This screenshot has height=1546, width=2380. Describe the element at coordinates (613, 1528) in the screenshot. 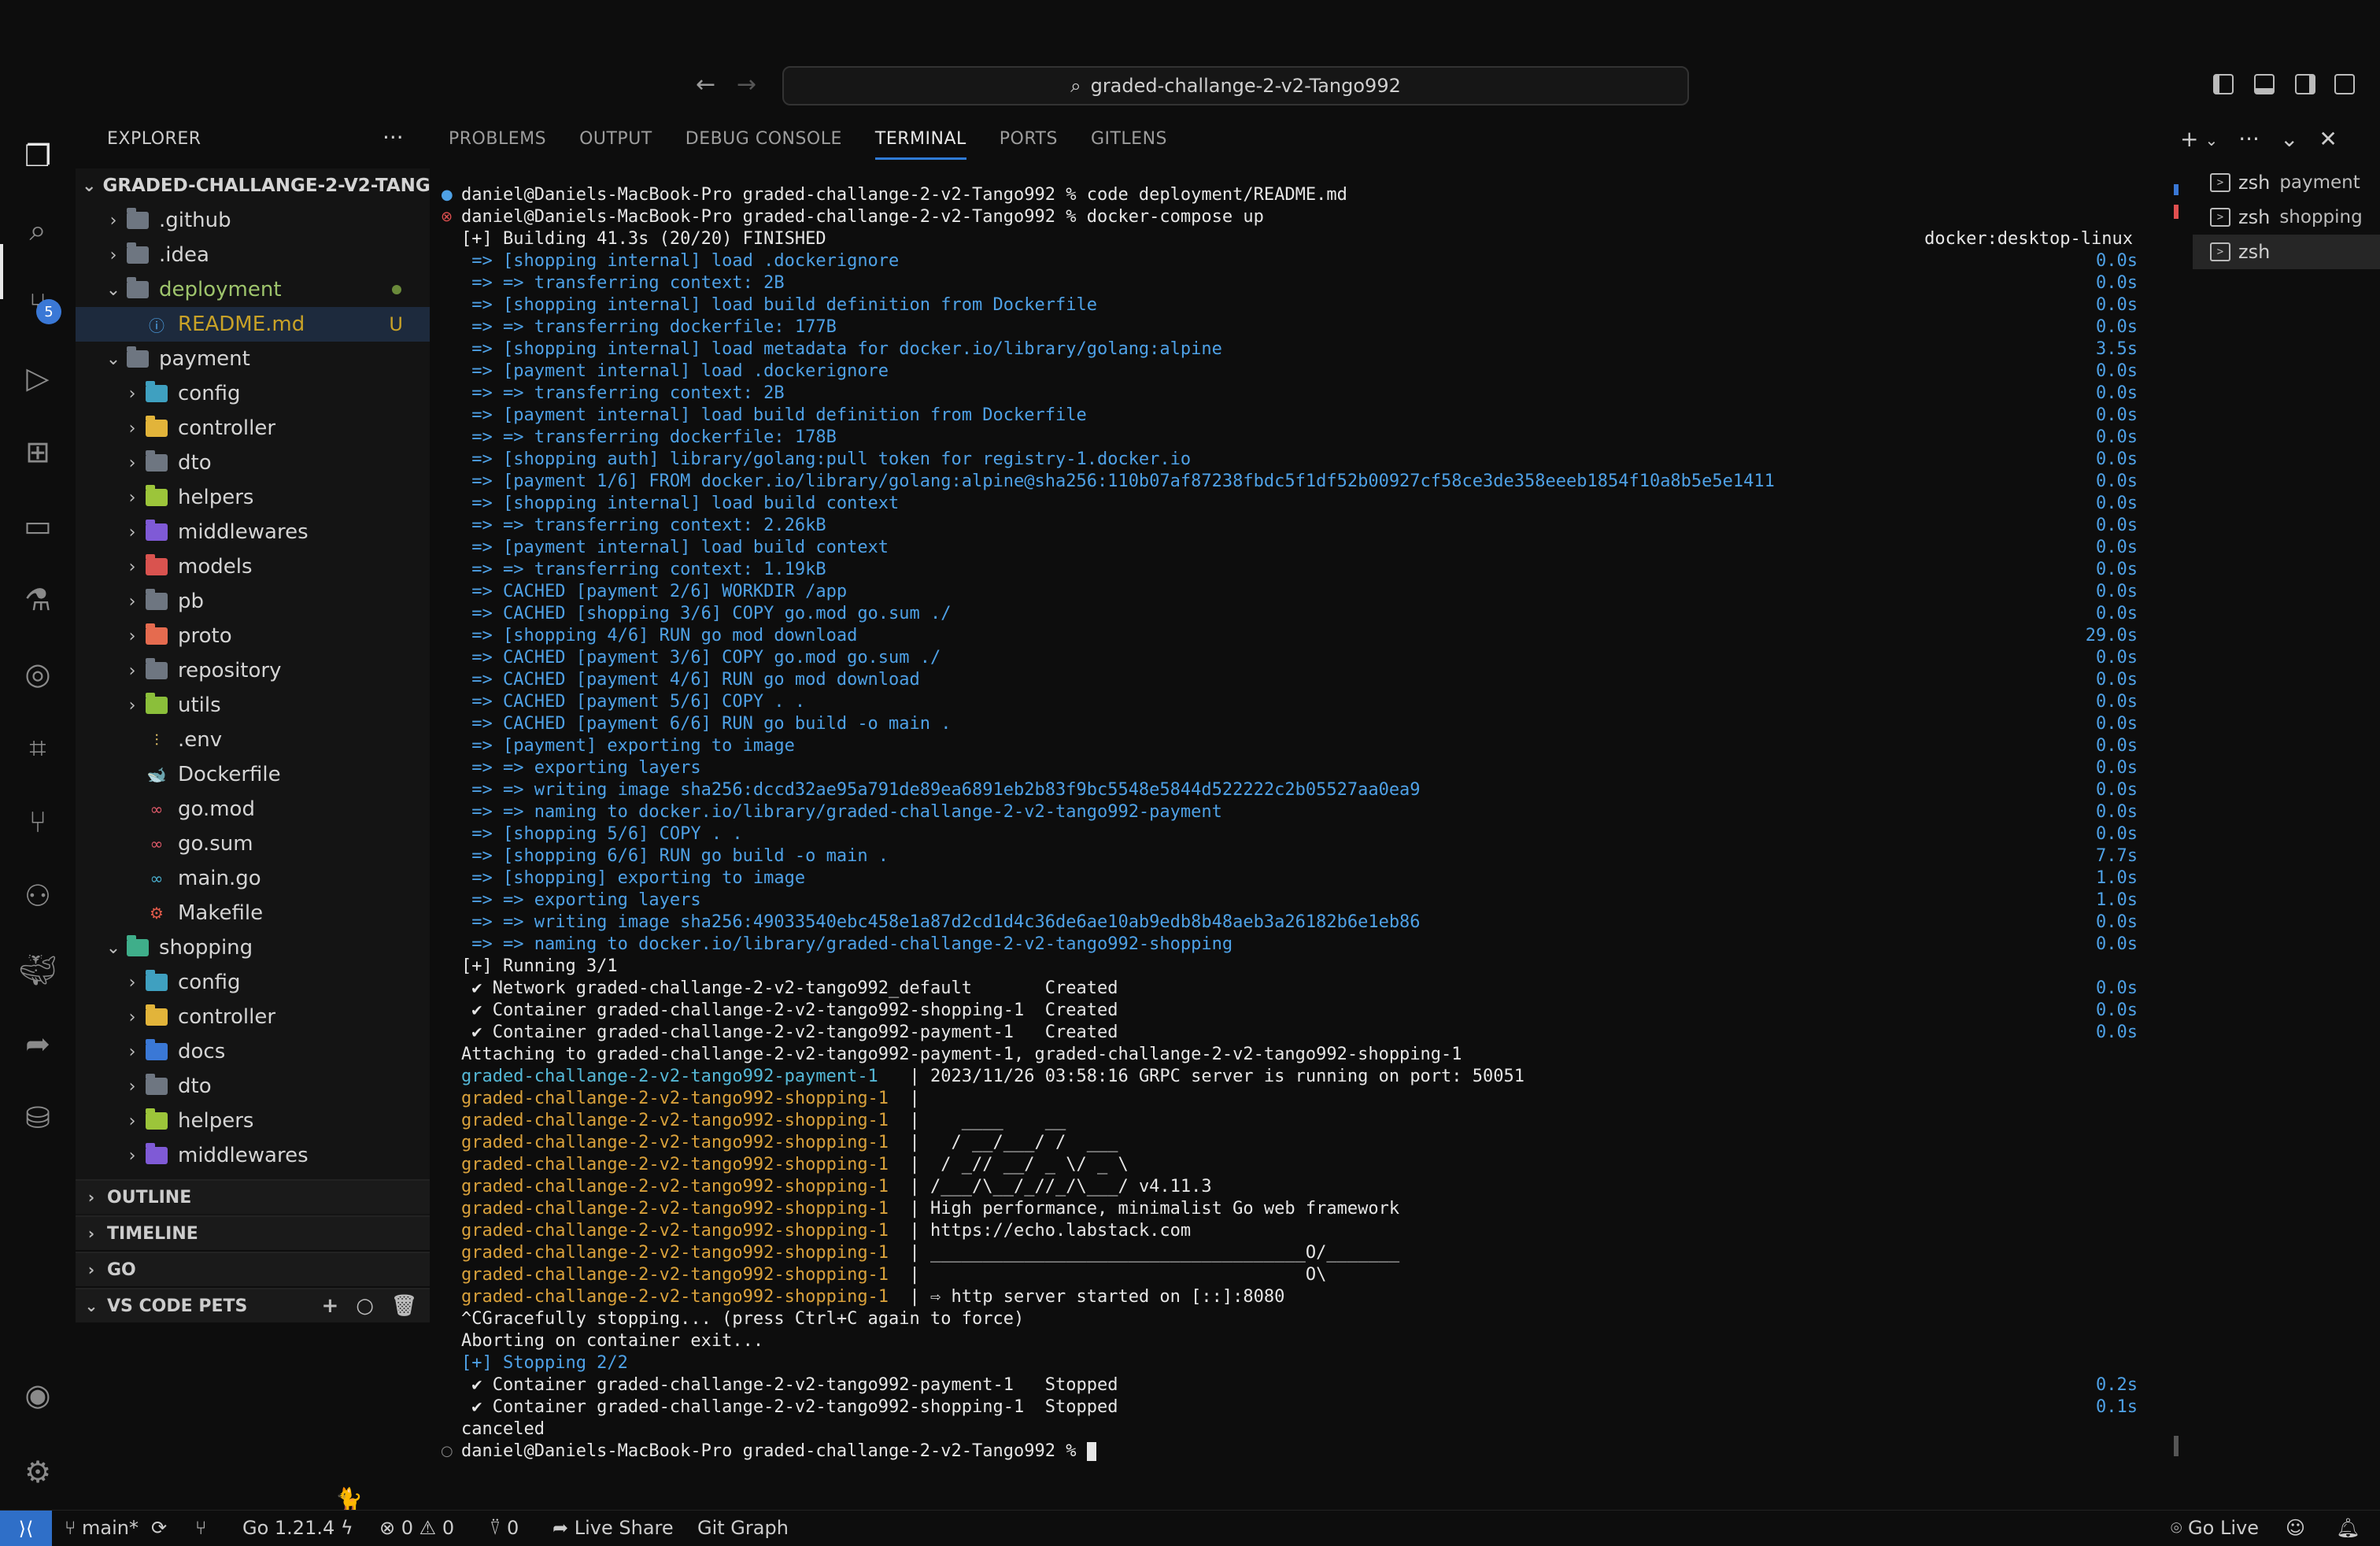

I see `live-share-status: ➦ Live Share` at that location.